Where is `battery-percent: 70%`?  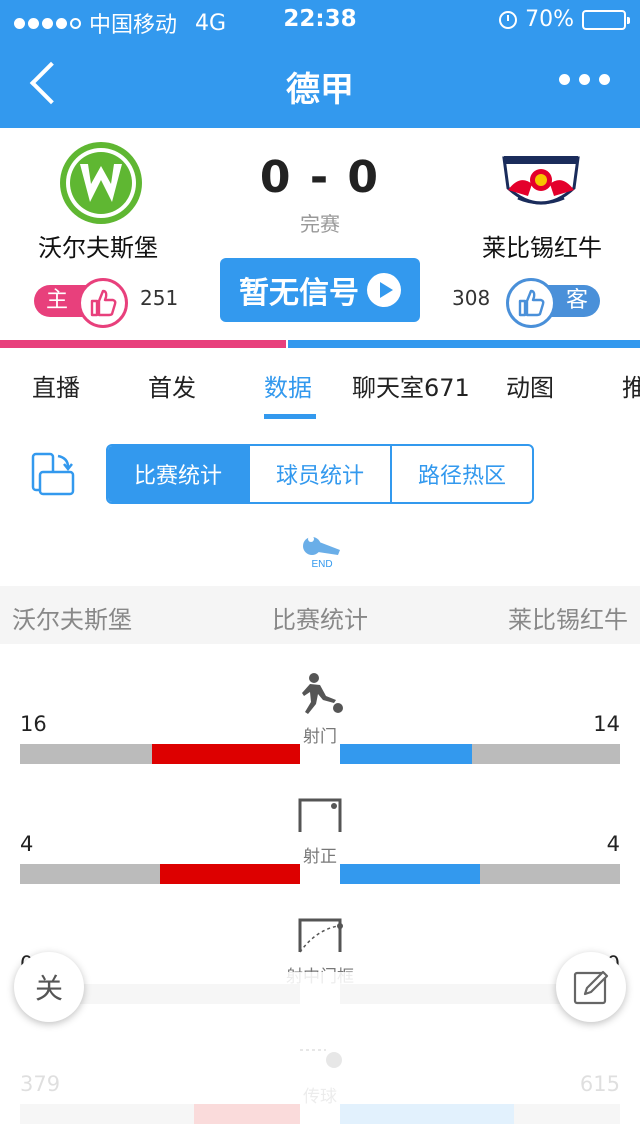
battery-percent: 70% is located at coordinates (549, 19).